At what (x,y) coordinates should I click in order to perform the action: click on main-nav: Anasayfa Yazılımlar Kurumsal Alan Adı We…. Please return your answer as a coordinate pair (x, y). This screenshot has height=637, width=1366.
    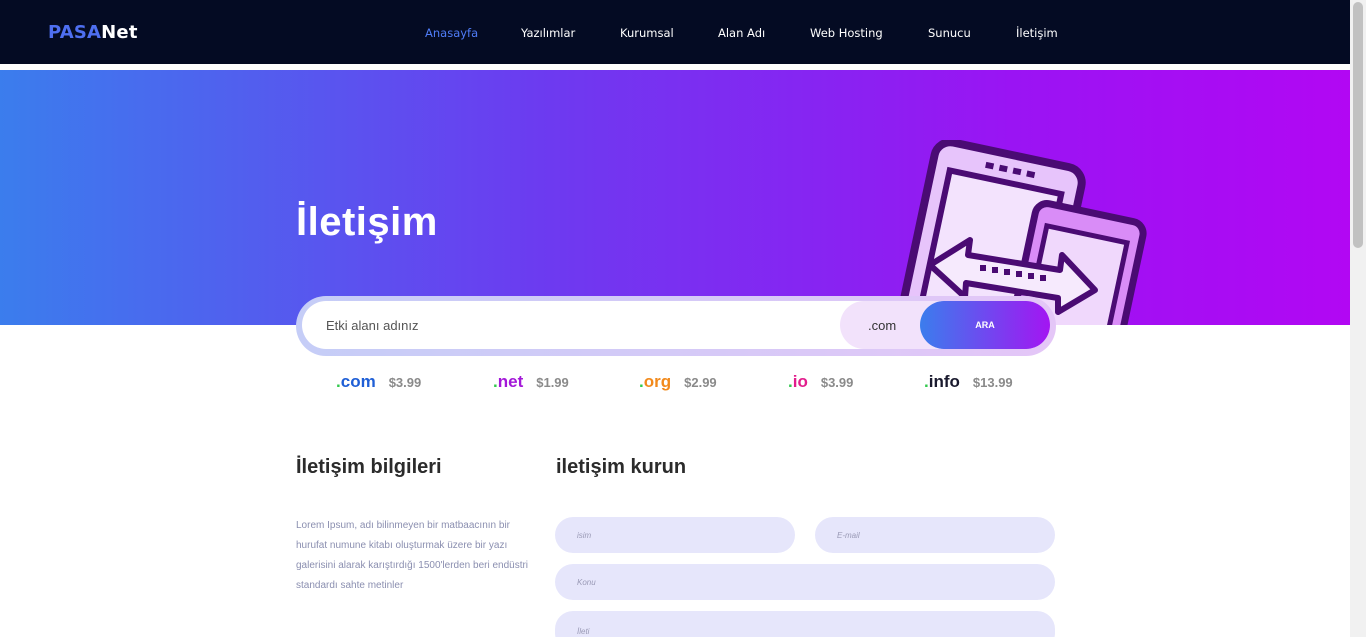
    Looking at the image, I should click on (675, 34).